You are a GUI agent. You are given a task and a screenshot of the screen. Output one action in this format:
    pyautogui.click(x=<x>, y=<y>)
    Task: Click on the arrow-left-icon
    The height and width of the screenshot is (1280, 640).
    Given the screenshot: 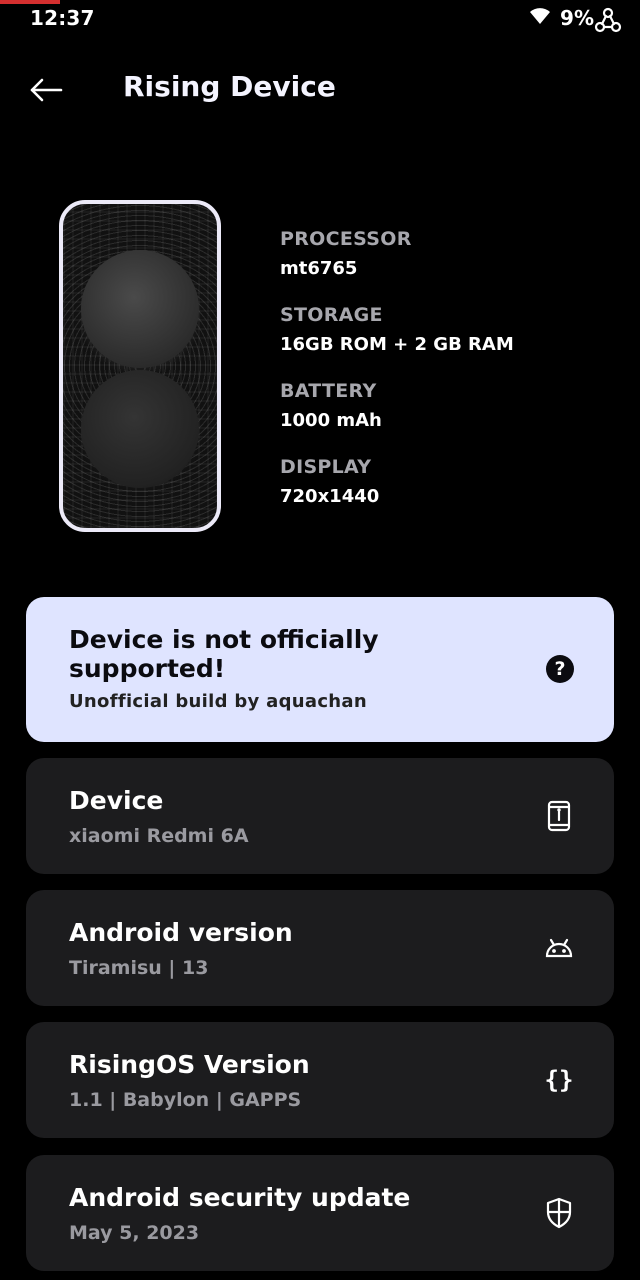 What is the action you would take?
    pyautogui.click(x=46, y=92)
    